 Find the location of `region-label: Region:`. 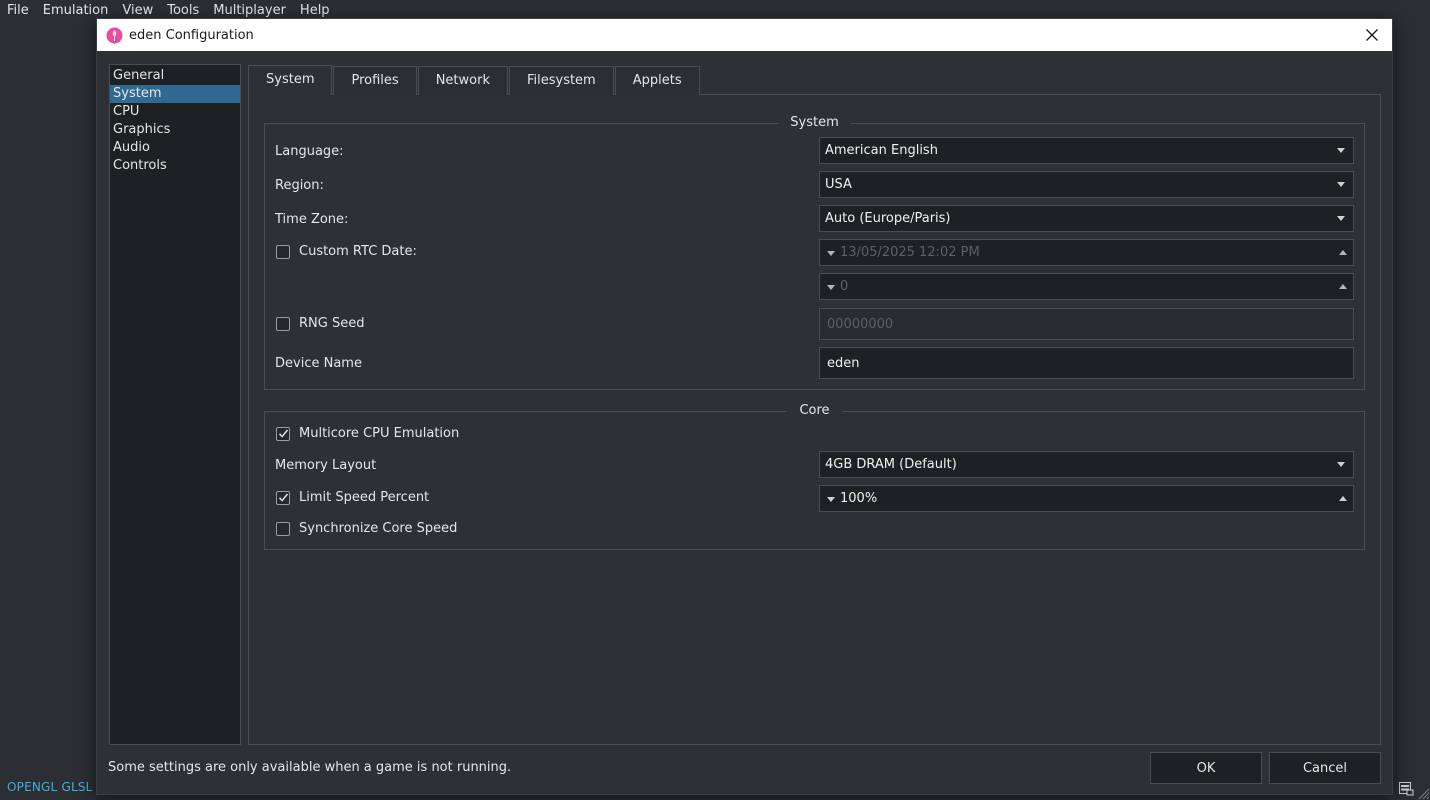

region-label: Region: is located at coordinates (299, 185).